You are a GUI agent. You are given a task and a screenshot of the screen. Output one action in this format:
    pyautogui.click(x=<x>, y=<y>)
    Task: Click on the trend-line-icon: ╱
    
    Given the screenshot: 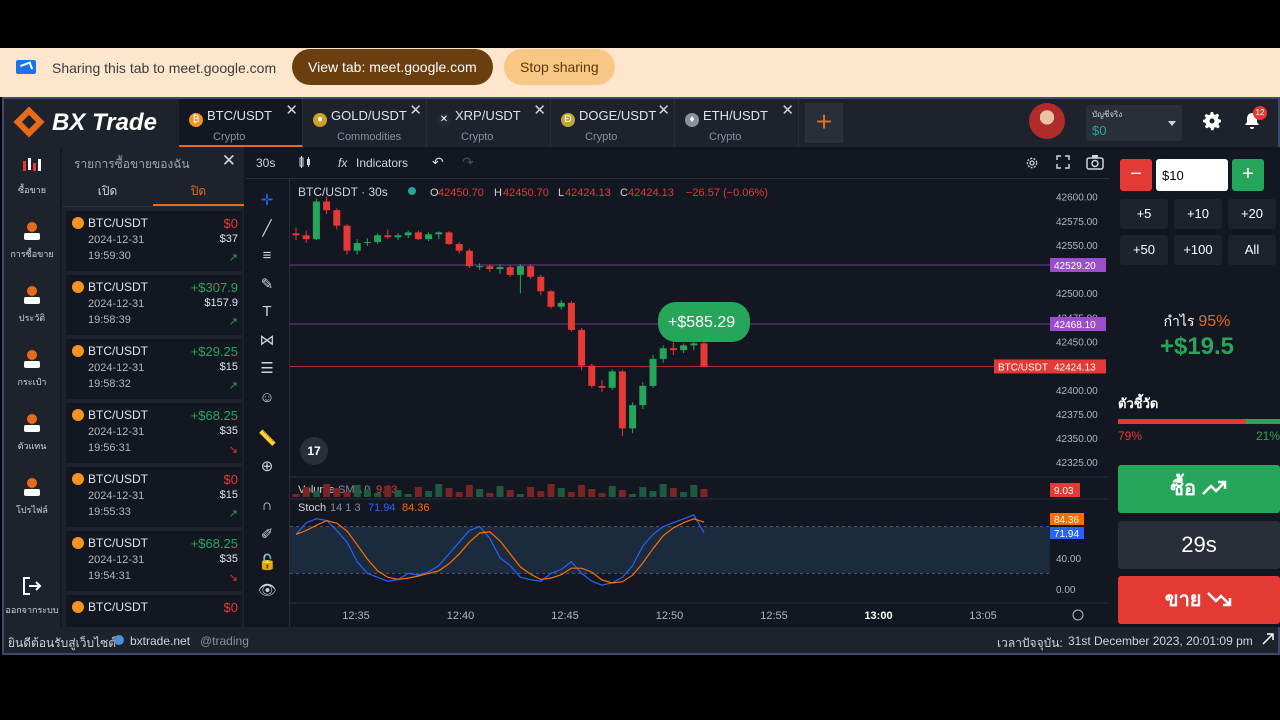 What is the action you would take?
    pyautogui.click(x=267, y=228)
    